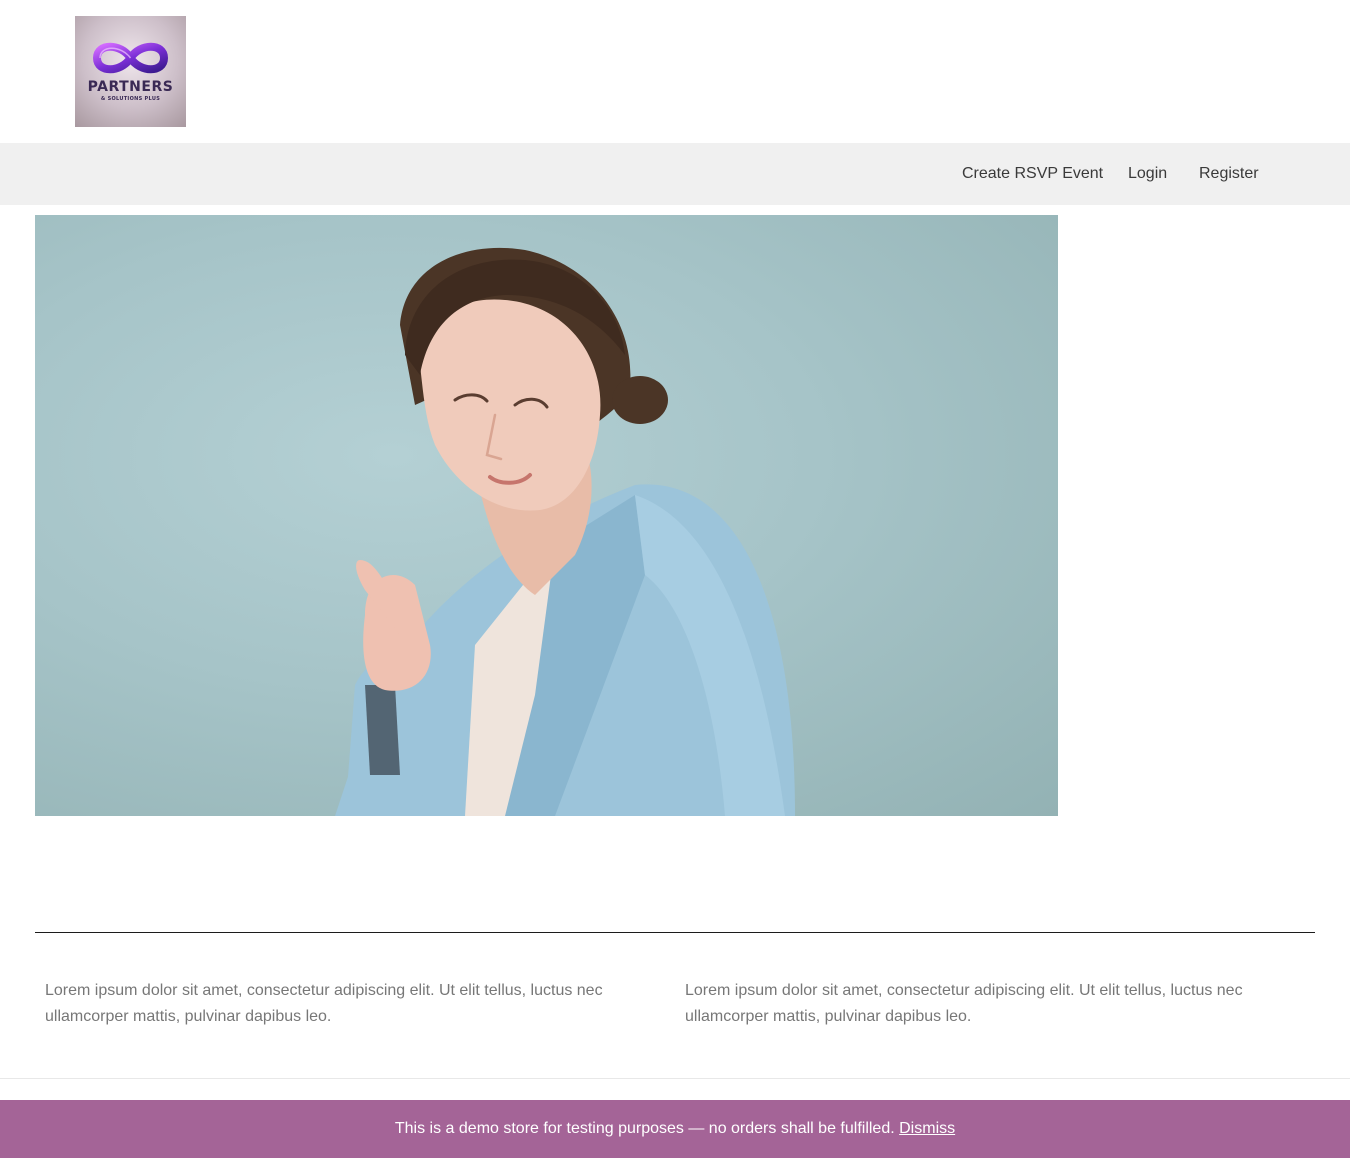 The image size is (1350, 1158). I want to click on site-header: PARTNERS & SOLUTIONS PLUS, so click(675, 71).